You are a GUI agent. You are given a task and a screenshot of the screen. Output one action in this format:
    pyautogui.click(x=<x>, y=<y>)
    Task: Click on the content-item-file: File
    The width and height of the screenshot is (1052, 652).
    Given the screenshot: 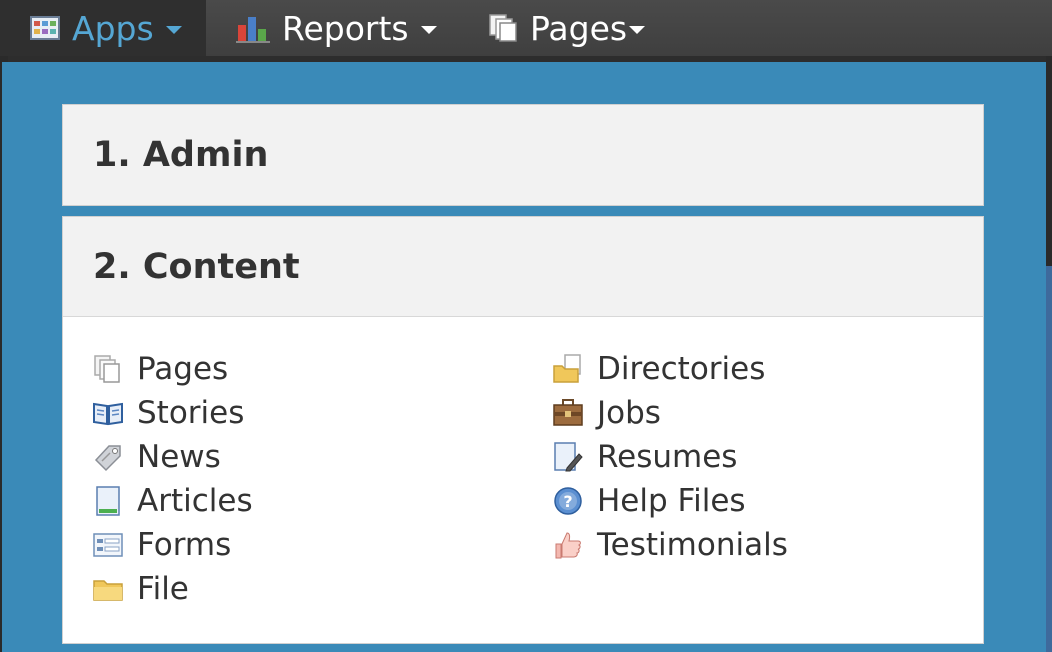 What is the action you would take?
    pyautogui.click(x=173, y=589)
    